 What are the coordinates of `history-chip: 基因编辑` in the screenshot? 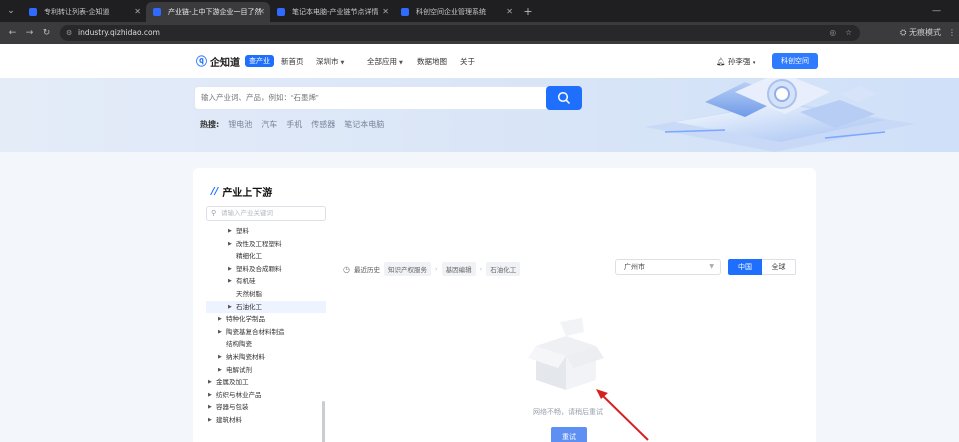 It's located at (458, 269).